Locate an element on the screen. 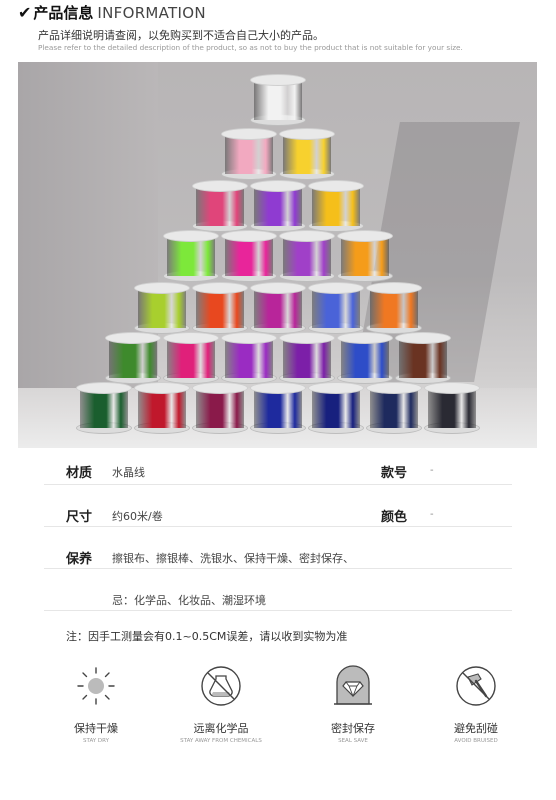 This screenshot has width=556, height=800. care-line-2: 忌：化学品、化妆品、潮湿环境 is located at coordinates (189, 600).